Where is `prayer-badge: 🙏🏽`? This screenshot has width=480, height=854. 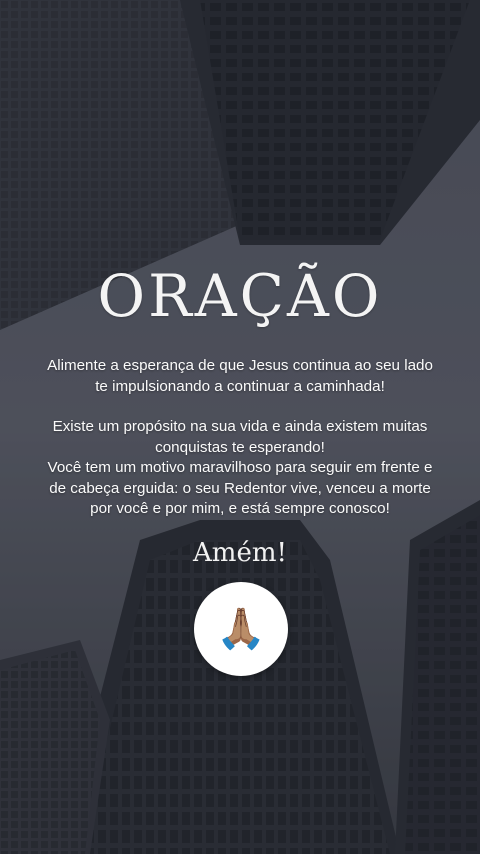
prayer-badge: 🙏🏽 is located at coordinates (241, 629).